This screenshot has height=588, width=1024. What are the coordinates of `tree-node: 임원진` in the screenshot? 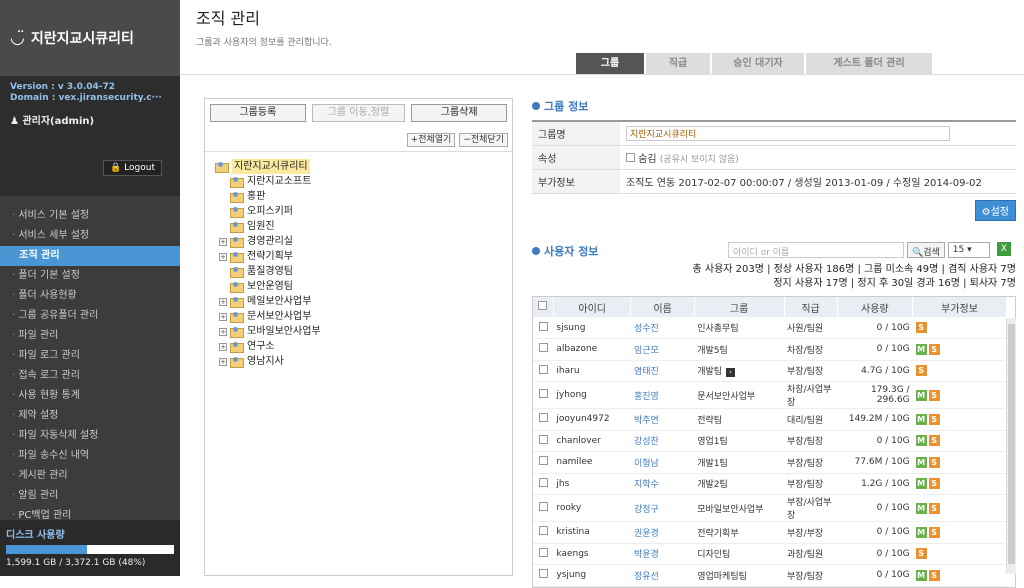 It's located at (268, 226).